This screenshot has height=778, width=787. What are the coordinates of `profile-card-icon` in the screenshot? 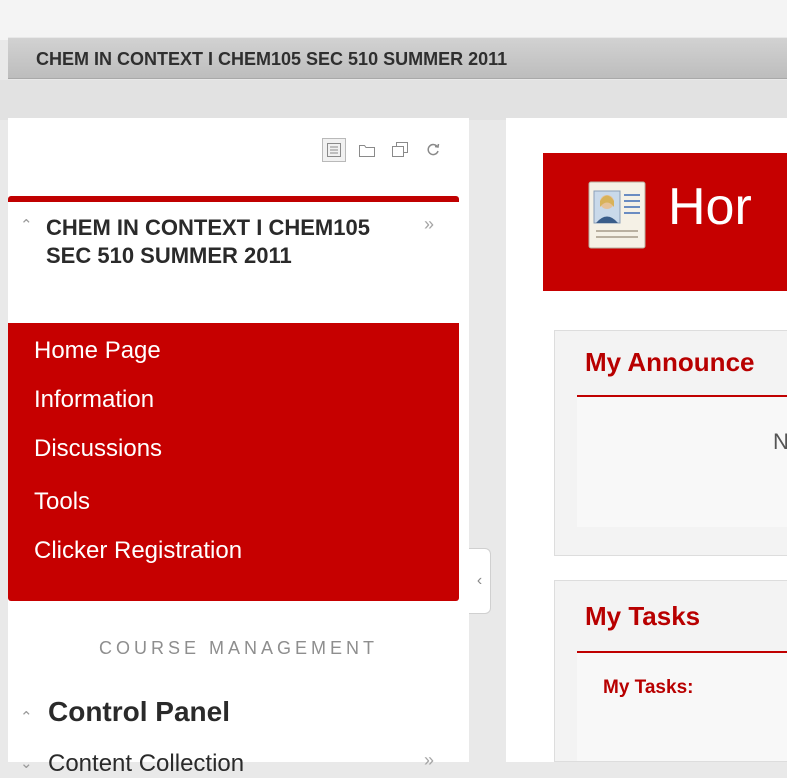 It's located at (617, 217).